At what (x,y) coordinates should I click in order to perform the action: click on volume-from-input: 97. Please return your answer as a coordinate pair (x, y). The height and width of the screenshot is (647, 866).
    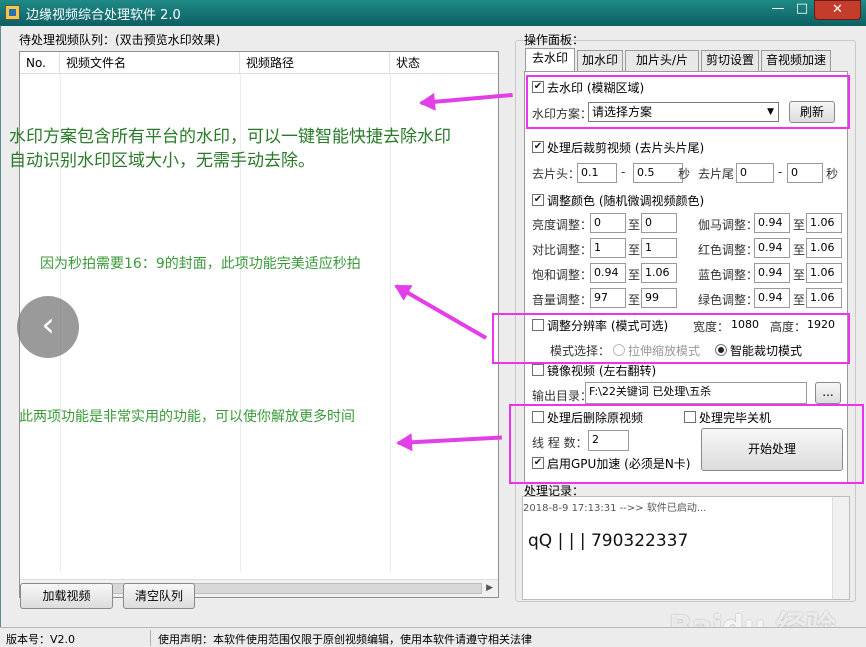
    Looking at the image, I should click on (608, 298).